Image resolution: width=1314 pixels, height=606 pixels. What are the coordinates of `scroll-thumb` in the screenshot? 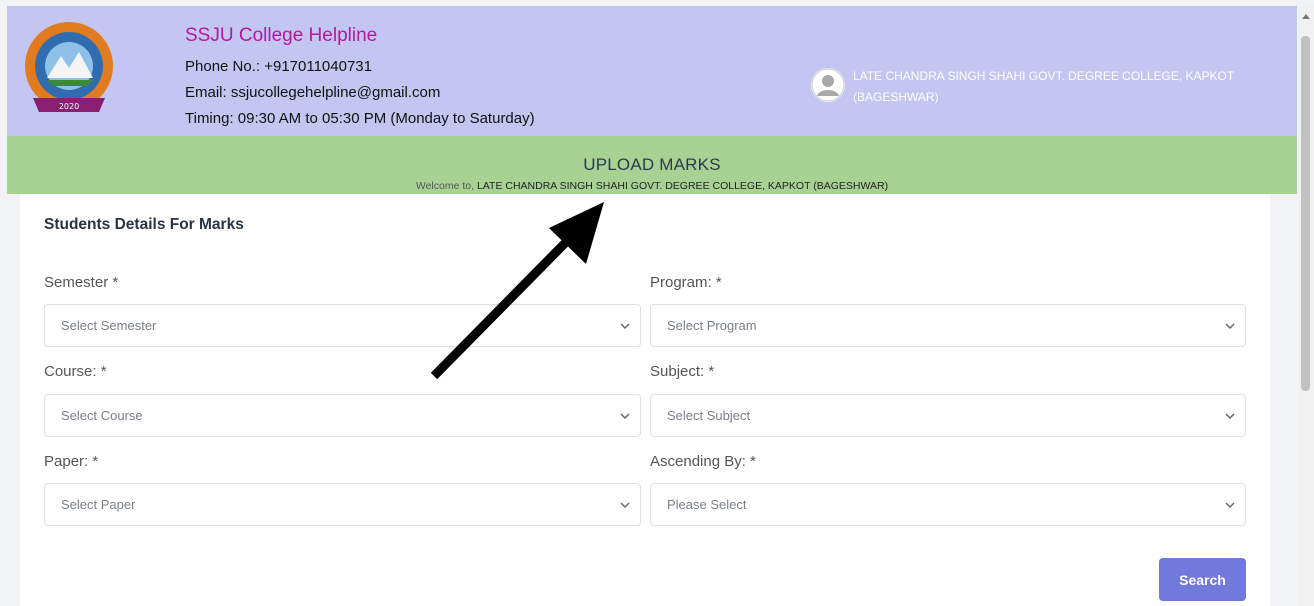 It's located at (1305, 213).